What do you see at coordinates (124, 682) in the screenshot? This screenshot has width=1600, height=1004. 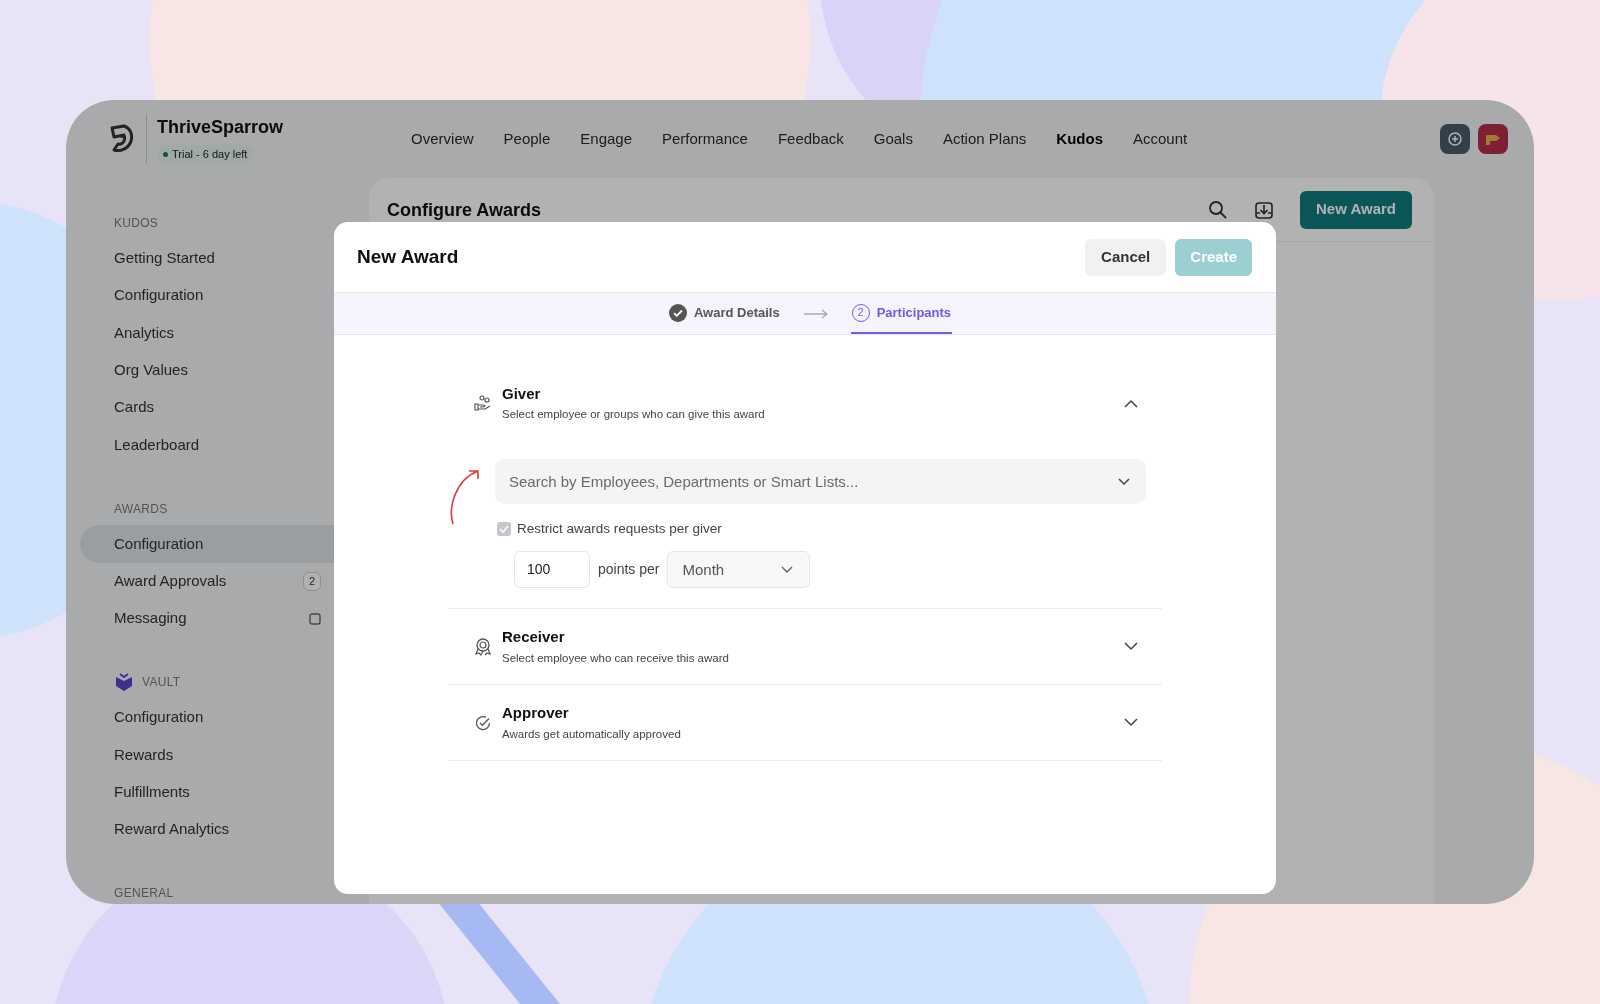 I see `vault-icon` at bounding box center [124, 682].